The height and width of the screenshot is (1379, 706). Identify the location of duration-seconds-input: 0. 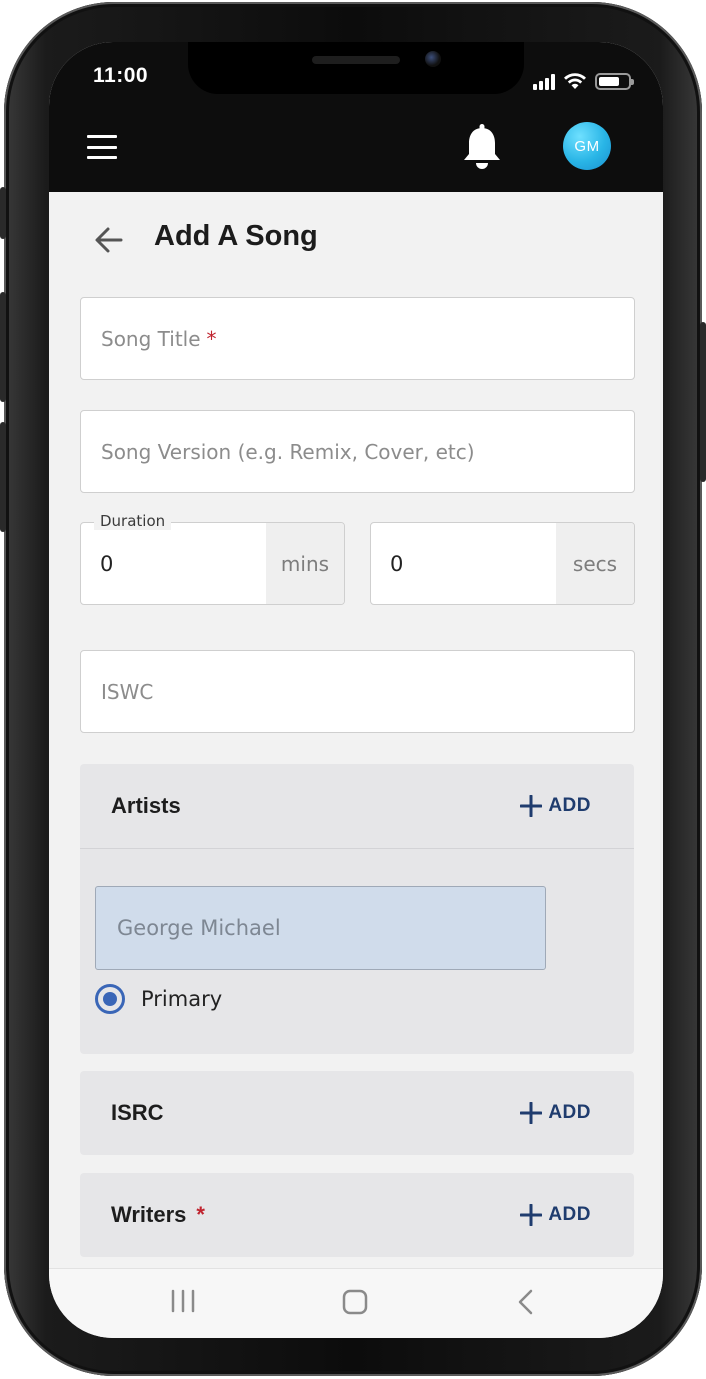
(463, 563).